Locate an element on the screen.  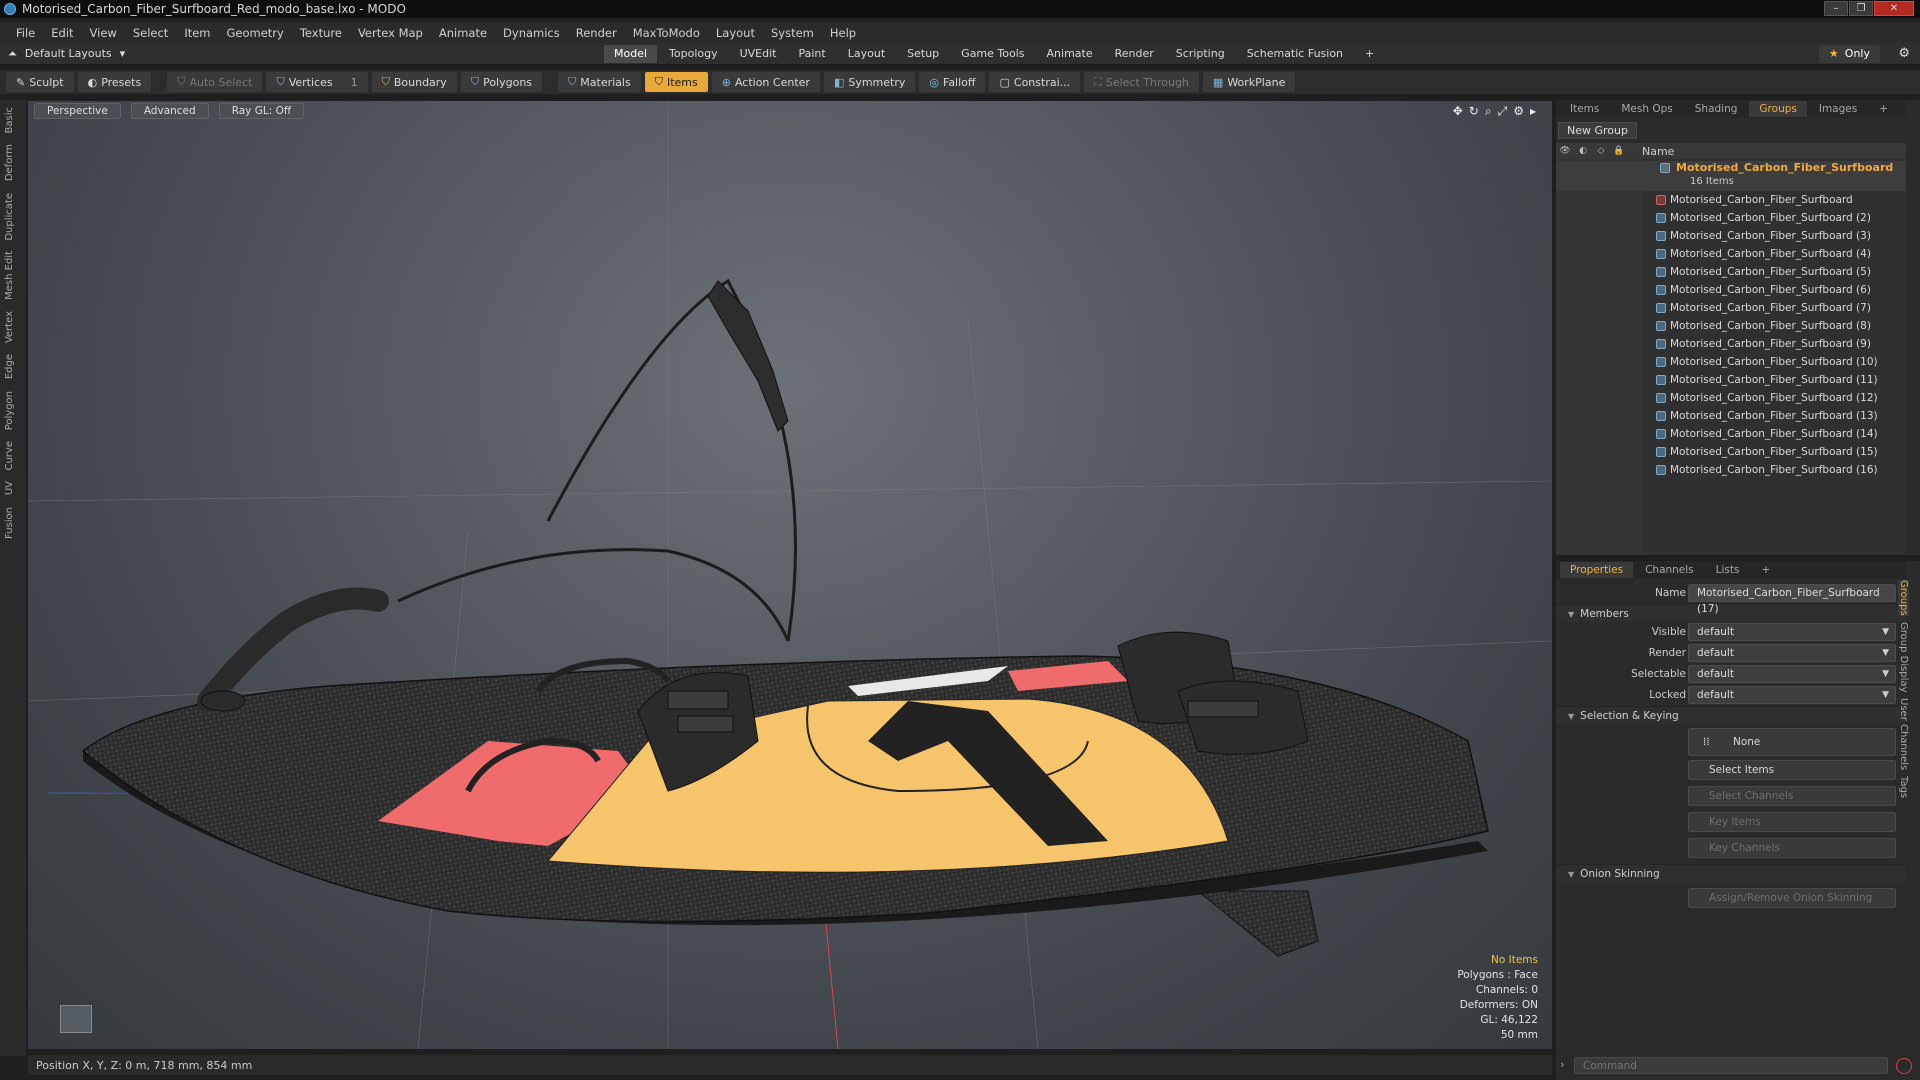
tab-mesh-ops: Mesh Ops is located at coordinates (1646, 109).